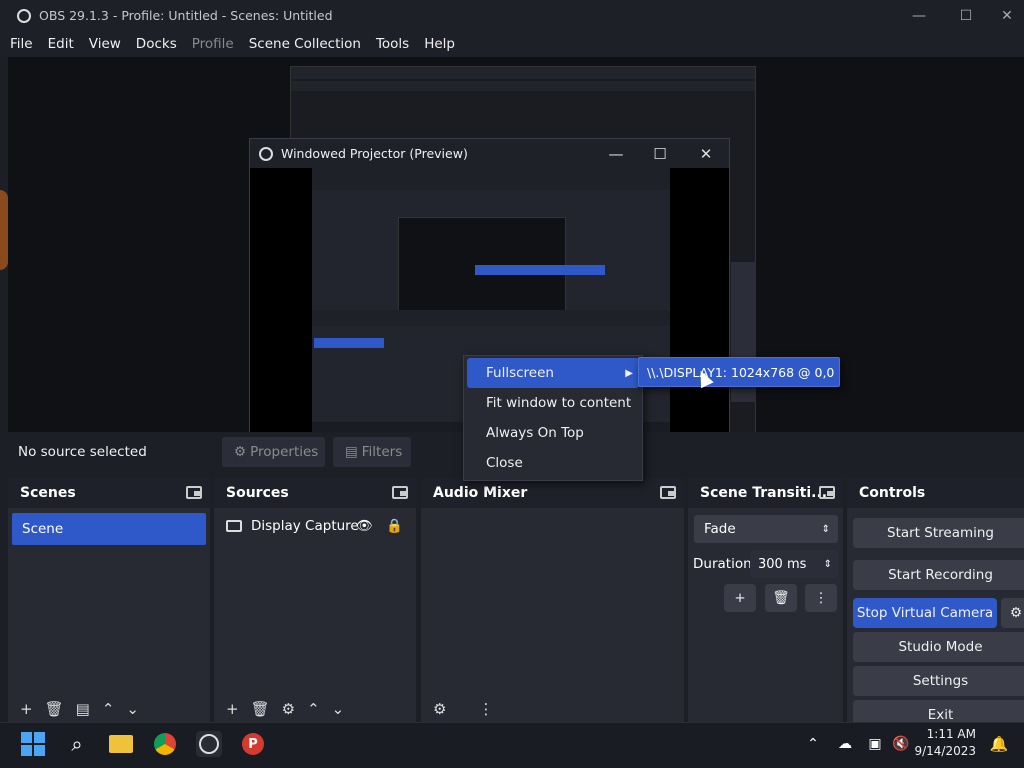 The image size is (1024, 768). Describe the element at coordinates (253, 744) in the screenshot. I see `app-p-icon: P` at that location.